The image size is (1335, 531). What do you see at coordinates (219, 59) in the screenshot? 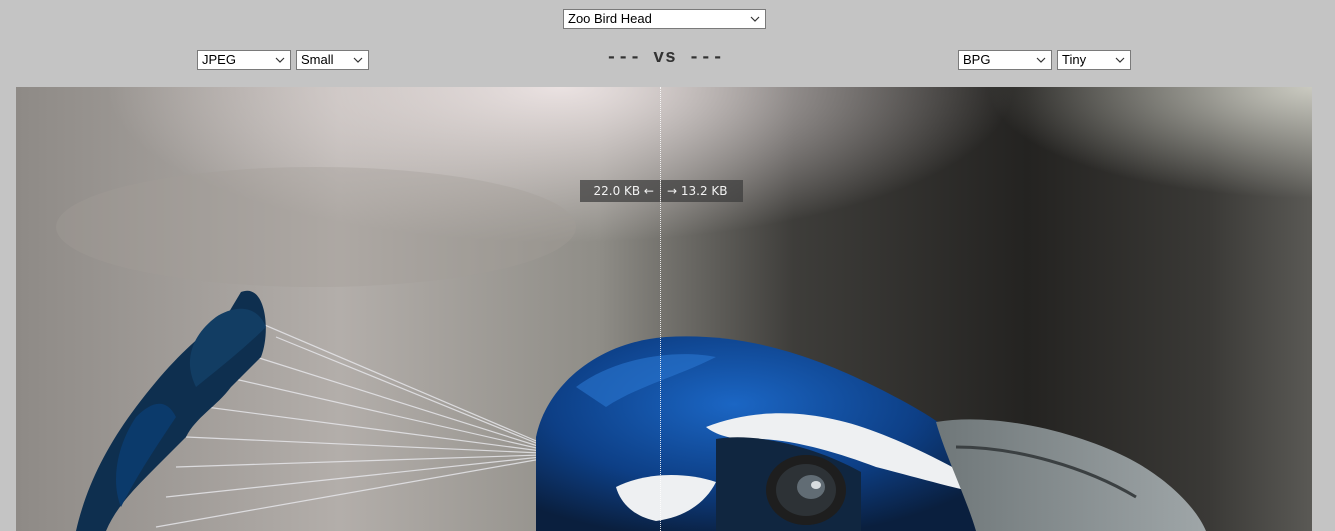
I see `left-codec-value: JPEG` at bounding box center [219, 59].